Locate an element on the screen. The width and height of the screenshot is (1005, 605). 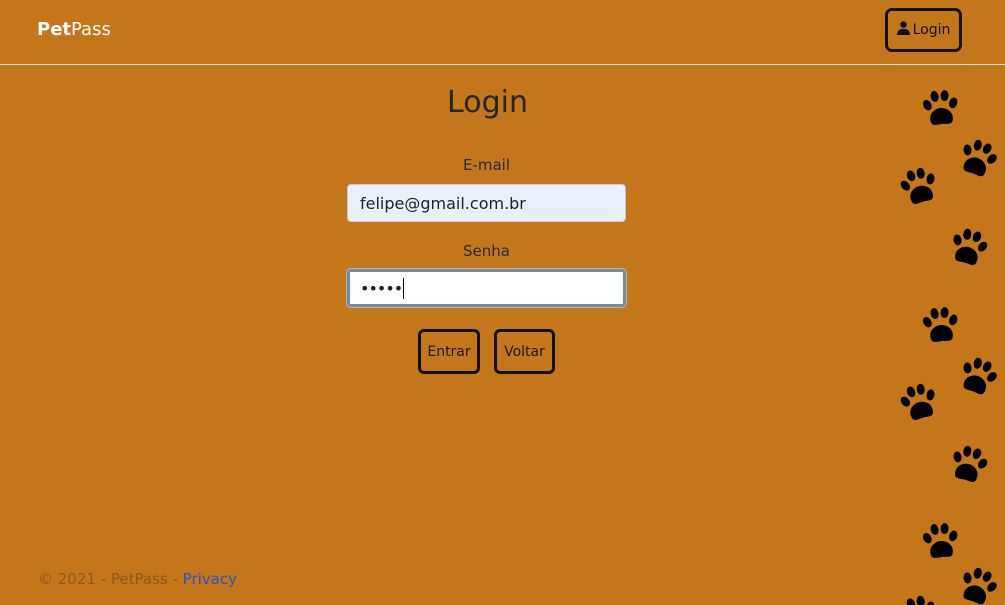
footer: © 2021 - PetPass - Privacy is located at coordinates (137, 579).